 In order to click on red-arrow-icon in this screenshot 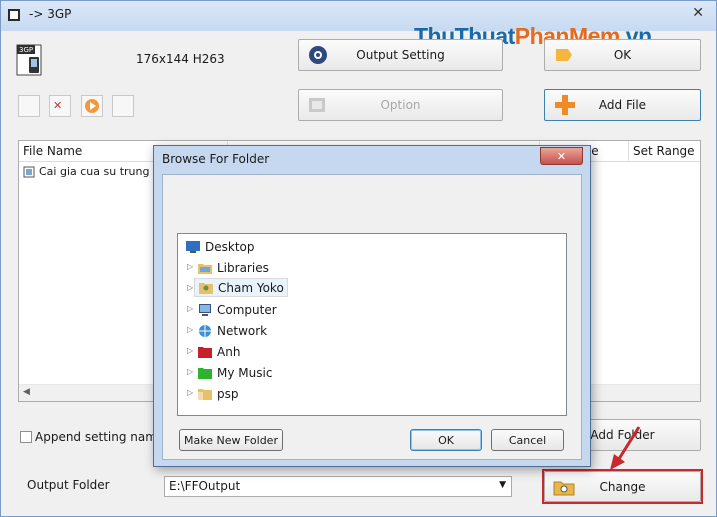, I will do `click(625, 448)`.